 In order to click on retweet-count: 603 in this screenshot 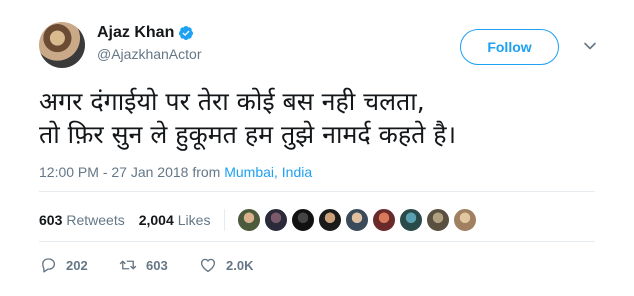, I will do `click(157, 265)`.